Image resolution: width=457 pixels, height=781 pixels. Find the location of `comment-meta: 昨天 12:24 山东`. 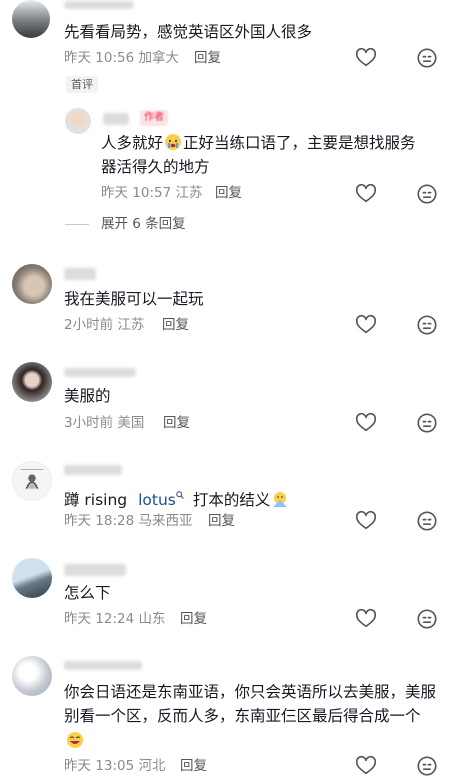

comment-meta: 昨天 12:24 山东 is located at coordinates (115, 619).